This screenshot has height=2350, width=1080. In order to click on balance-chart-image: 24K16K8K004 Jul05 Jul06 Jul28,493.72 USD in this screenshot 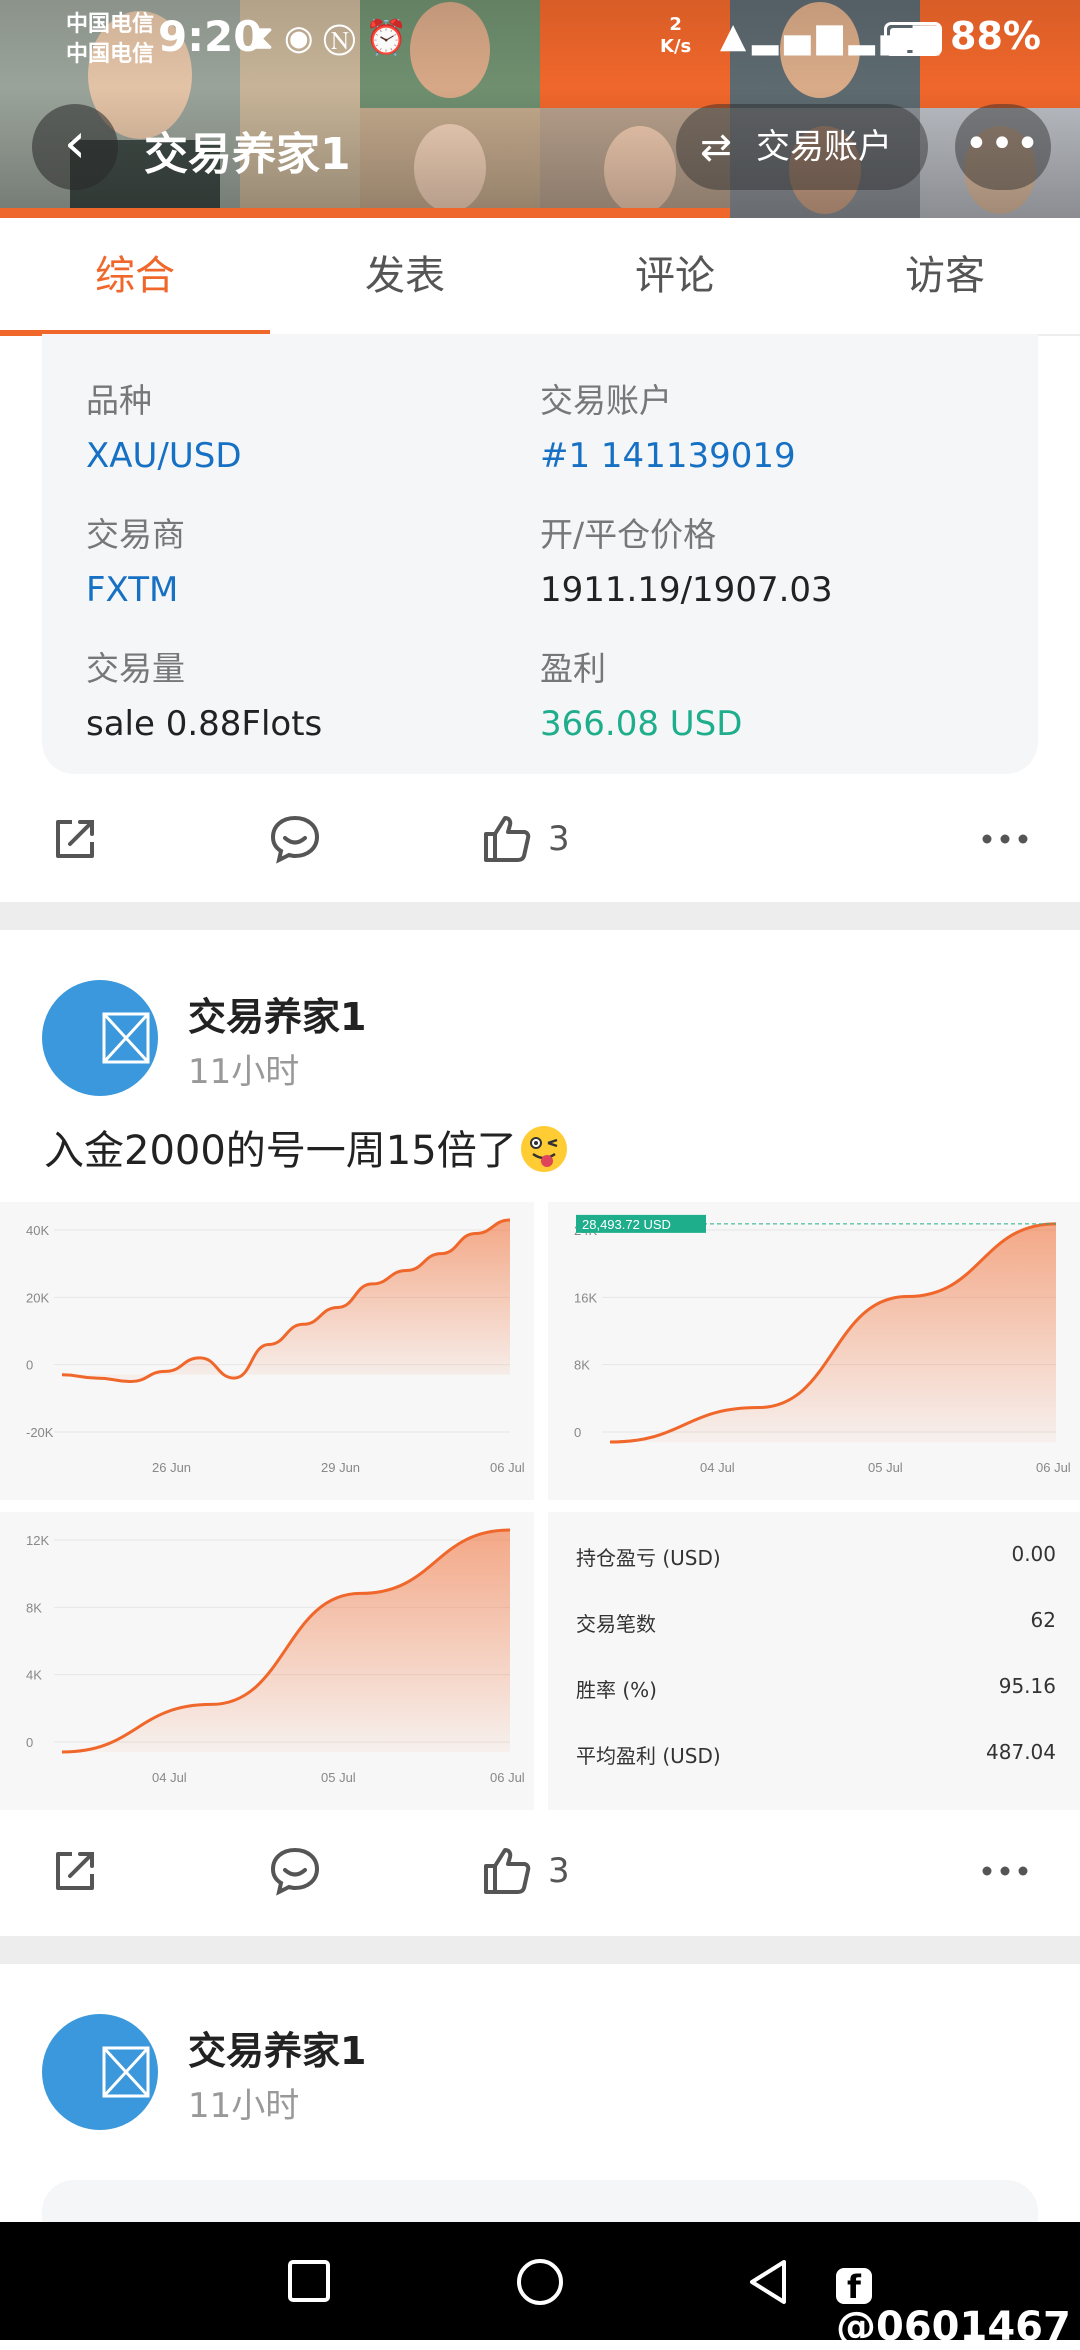, I will do `click(814, 1351)`.